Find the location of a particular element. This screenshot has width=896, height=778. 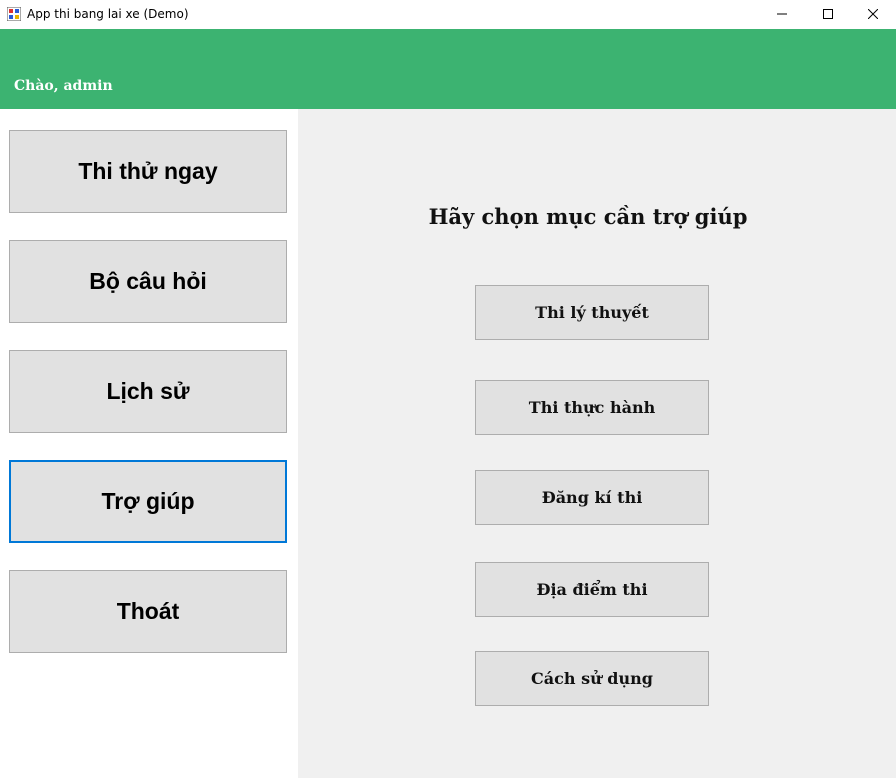

sidebar-item-tro-giup: Trợ giúp is located at coordinates (148, 501).